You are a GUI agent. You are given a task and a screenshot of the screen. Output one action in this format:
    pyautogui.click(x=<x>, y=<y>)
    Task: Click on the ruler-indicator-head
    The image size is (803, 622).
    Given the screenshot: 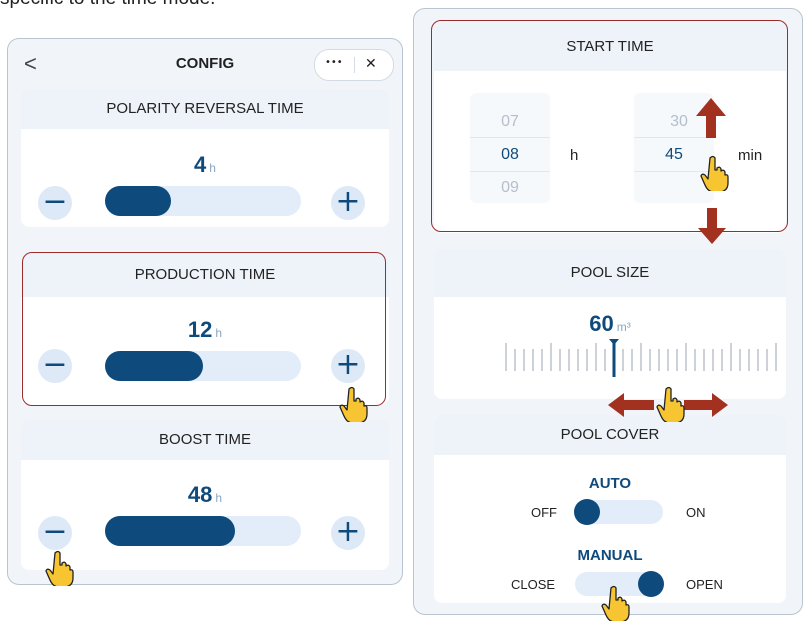 What is the action you would take?
    pyautogui.click(x=614, y=342)
    